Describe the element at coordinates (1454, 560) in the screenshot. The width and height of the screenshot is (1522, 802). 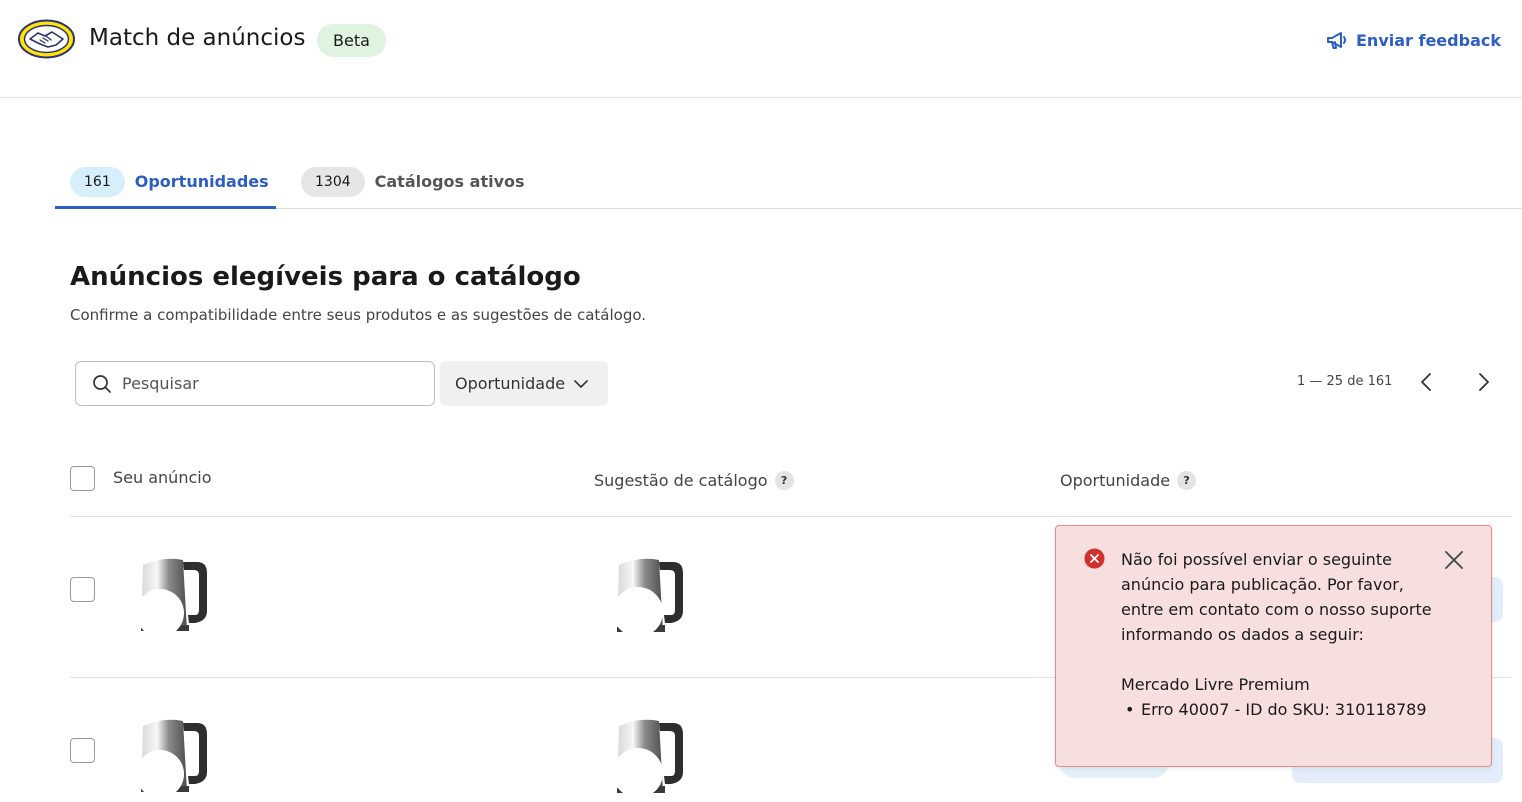
I see `close-icon` at that location.